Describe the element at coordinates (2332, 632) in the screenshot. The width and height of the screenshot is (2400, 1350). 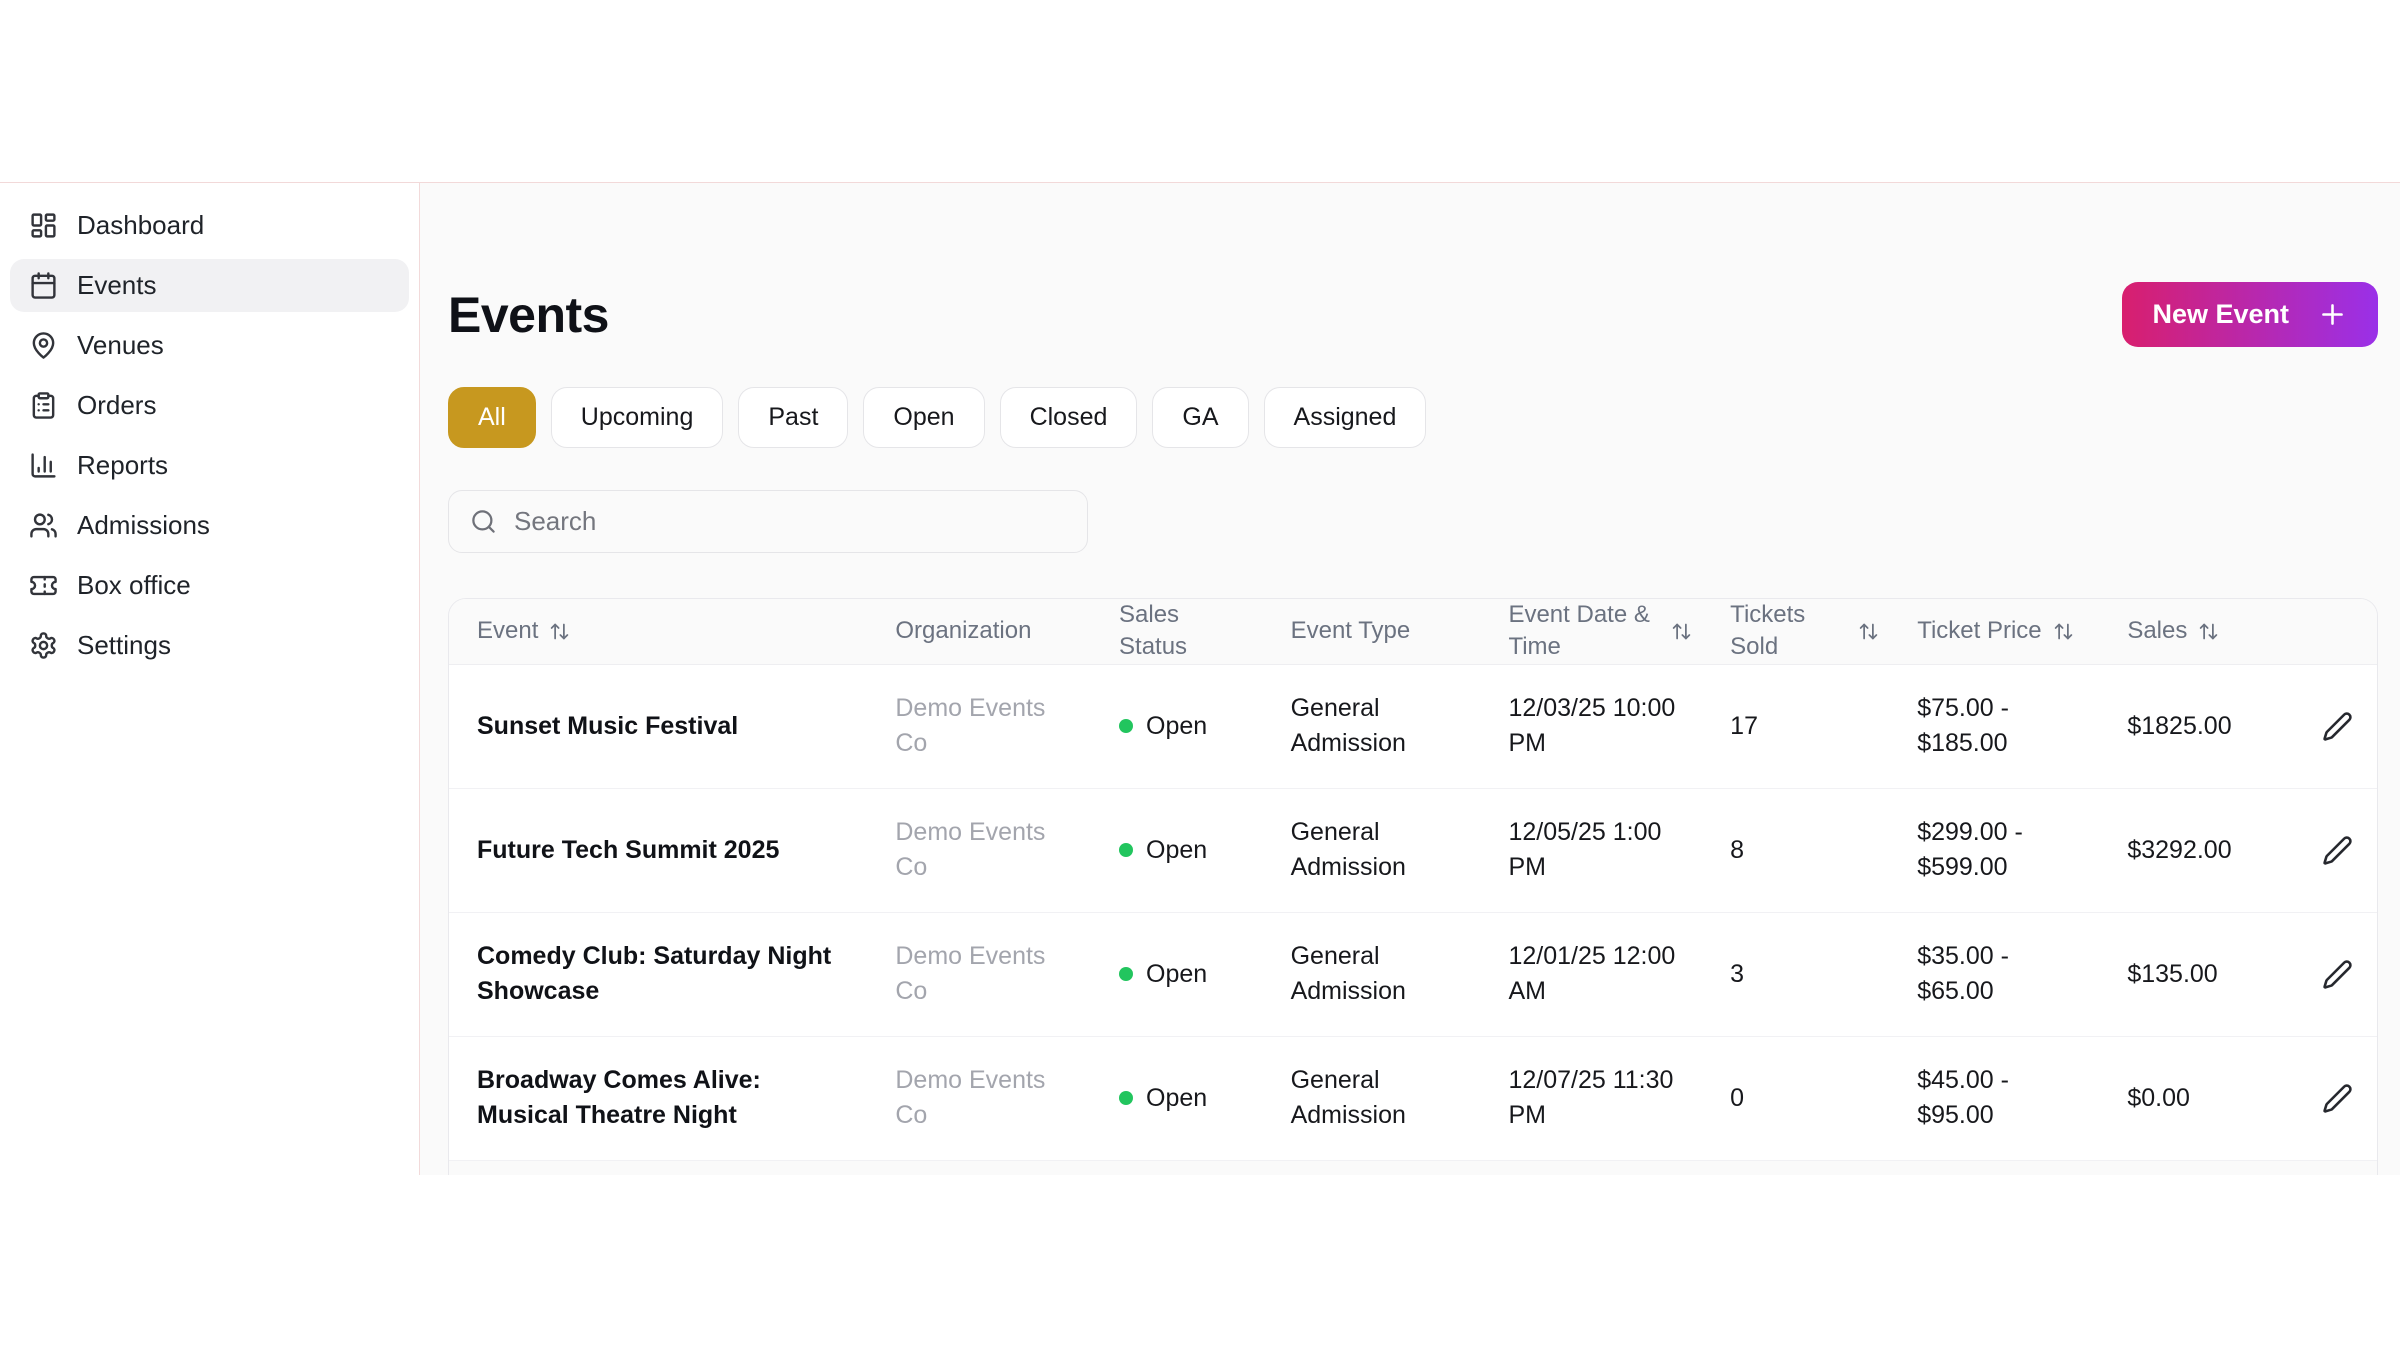
I see `column-header-actions` at that location.